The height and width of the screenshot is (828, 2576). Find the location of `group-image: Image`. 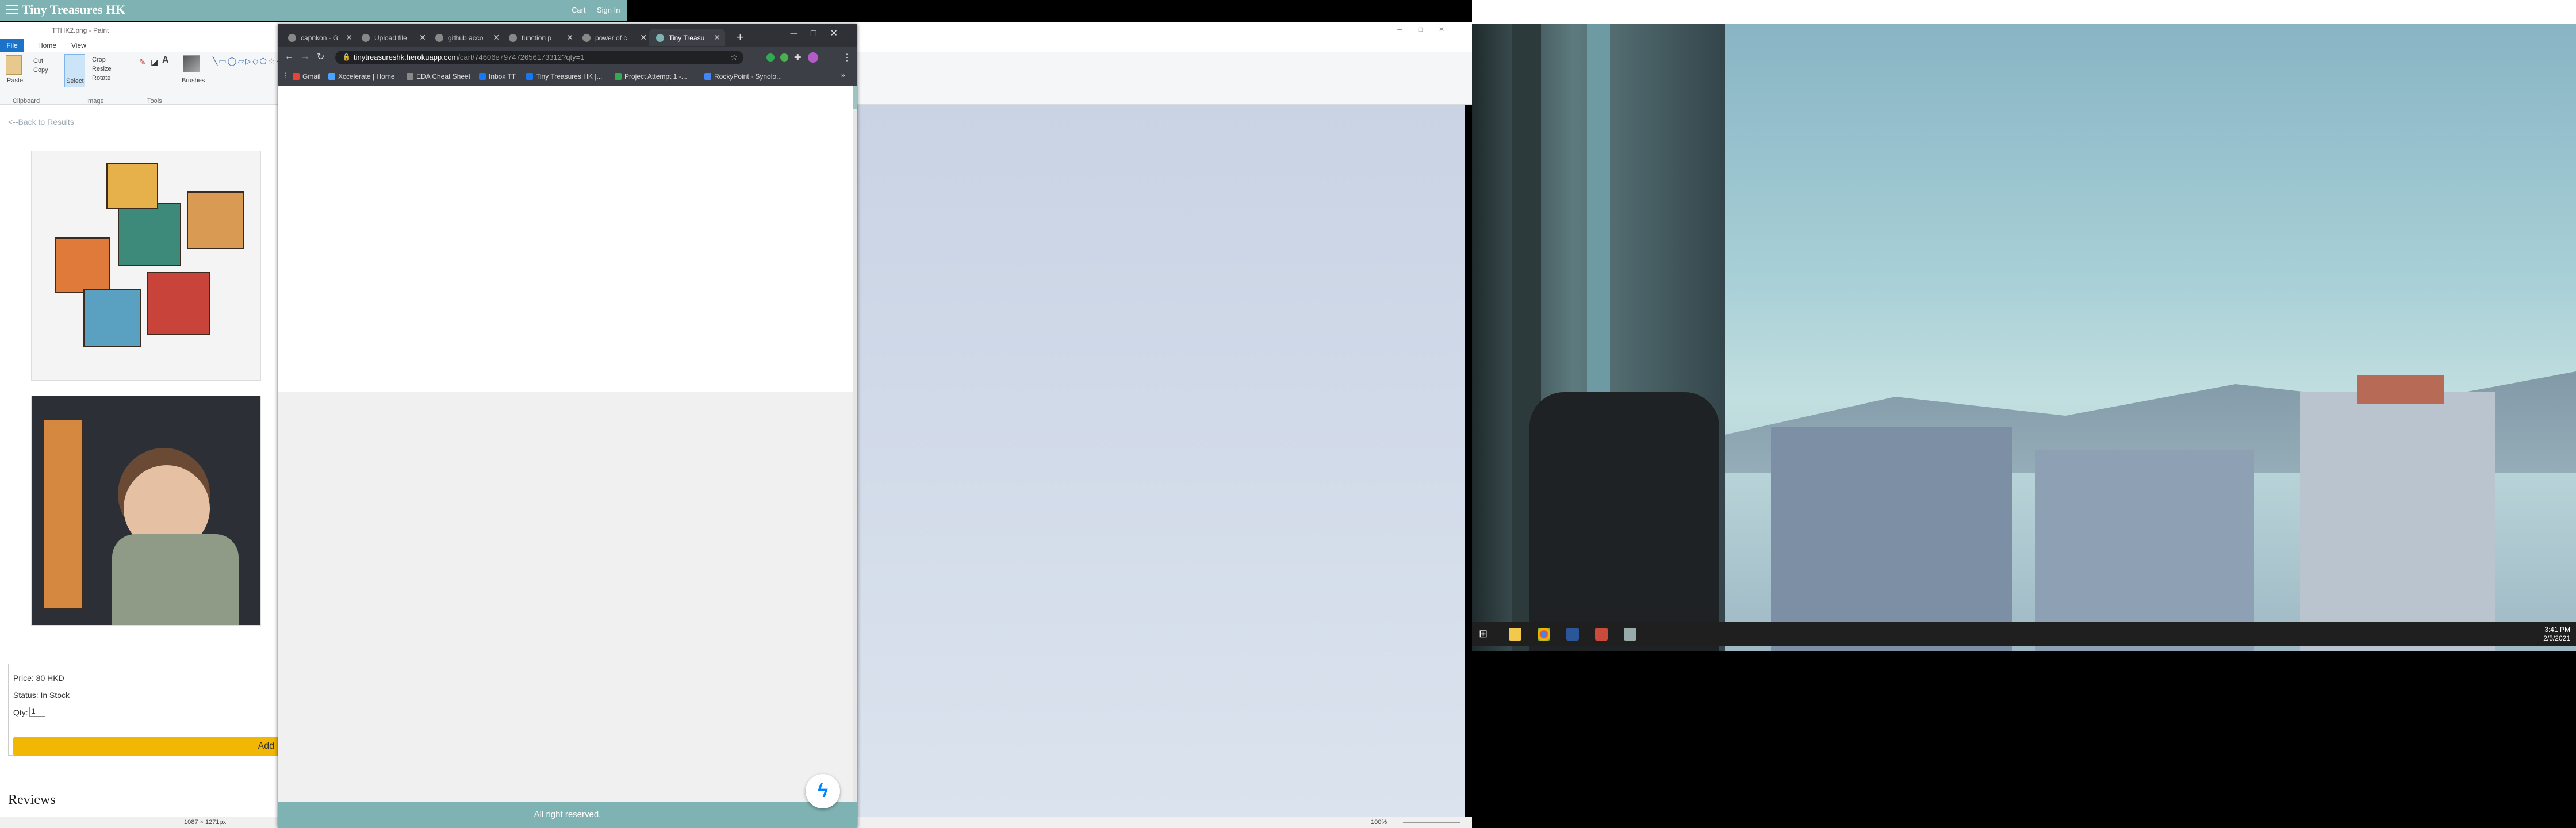

group-image: Image is located at coordinates (95, 101).